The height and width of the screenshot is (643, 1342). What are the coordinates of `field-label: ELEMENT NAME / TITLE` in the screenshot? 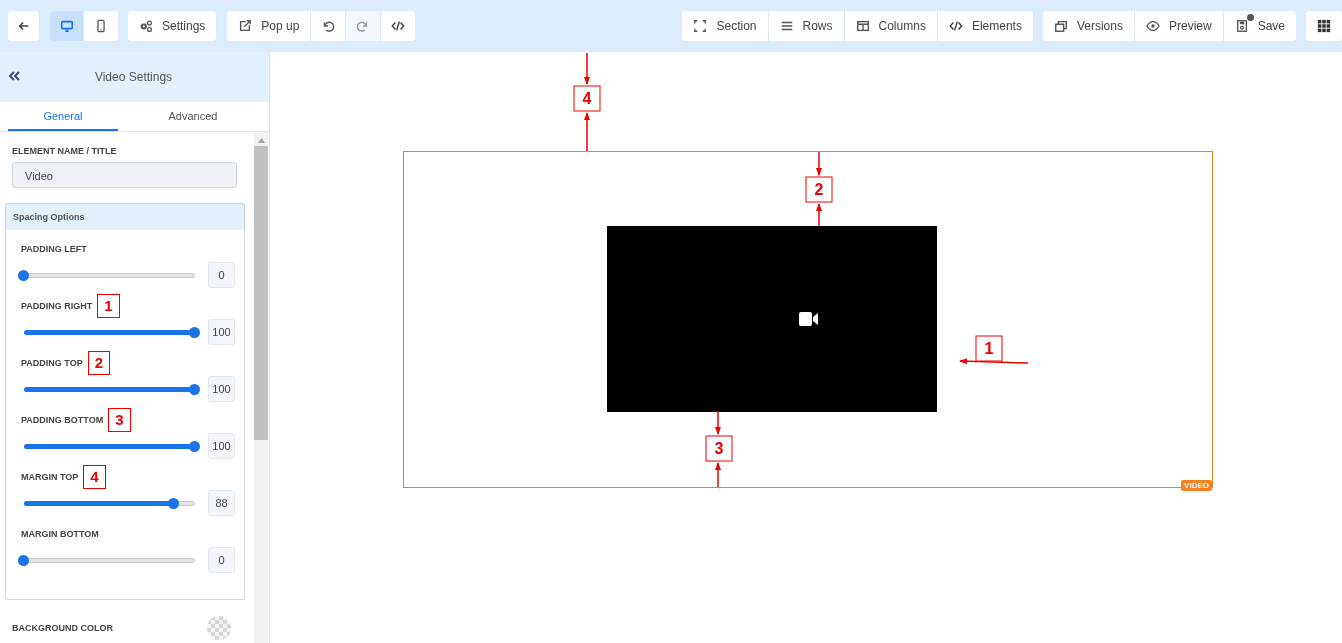 It's located at (65, 151).